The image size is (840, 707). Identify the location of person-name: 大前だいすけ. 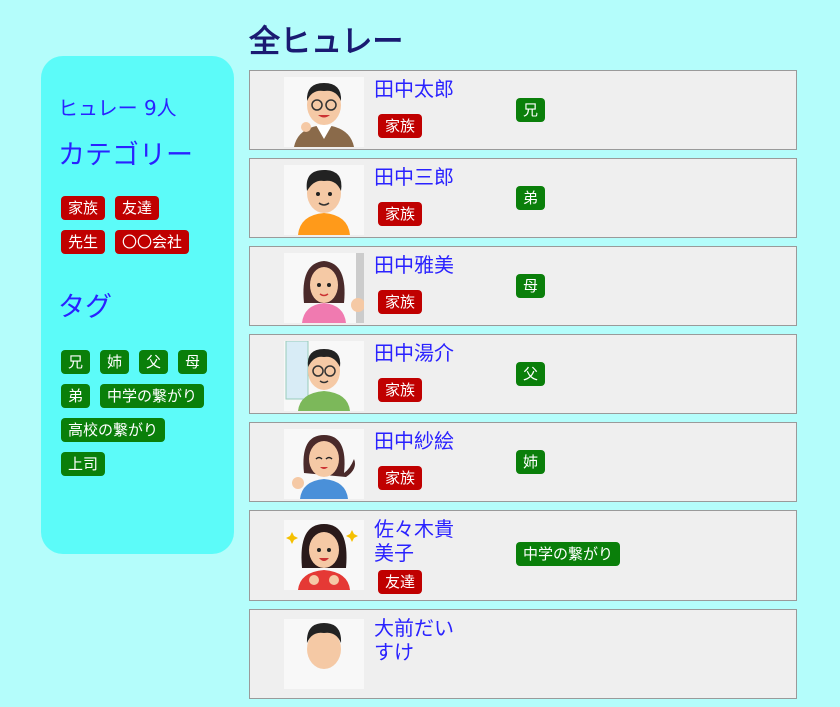
(419, 640).